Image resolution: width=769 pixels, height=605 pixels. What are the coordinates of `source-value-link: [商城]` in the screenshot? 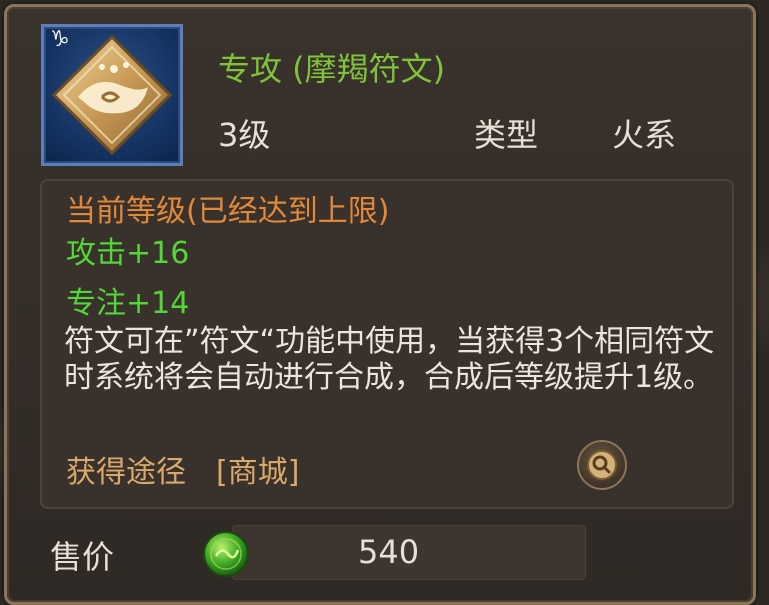 It's located at (257, 469).